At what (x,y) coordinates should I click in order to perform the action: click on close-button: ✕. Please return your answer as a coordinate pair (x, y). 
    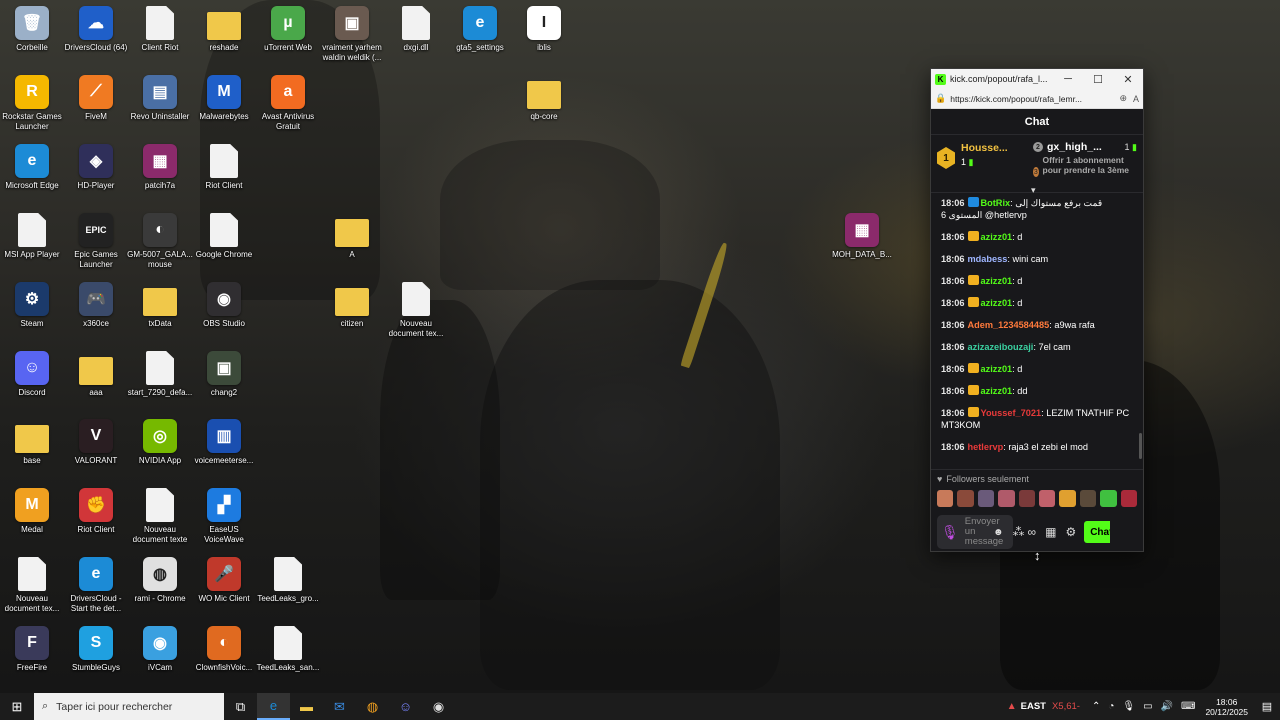
    Looking at the image, I should click on (1128, 79).